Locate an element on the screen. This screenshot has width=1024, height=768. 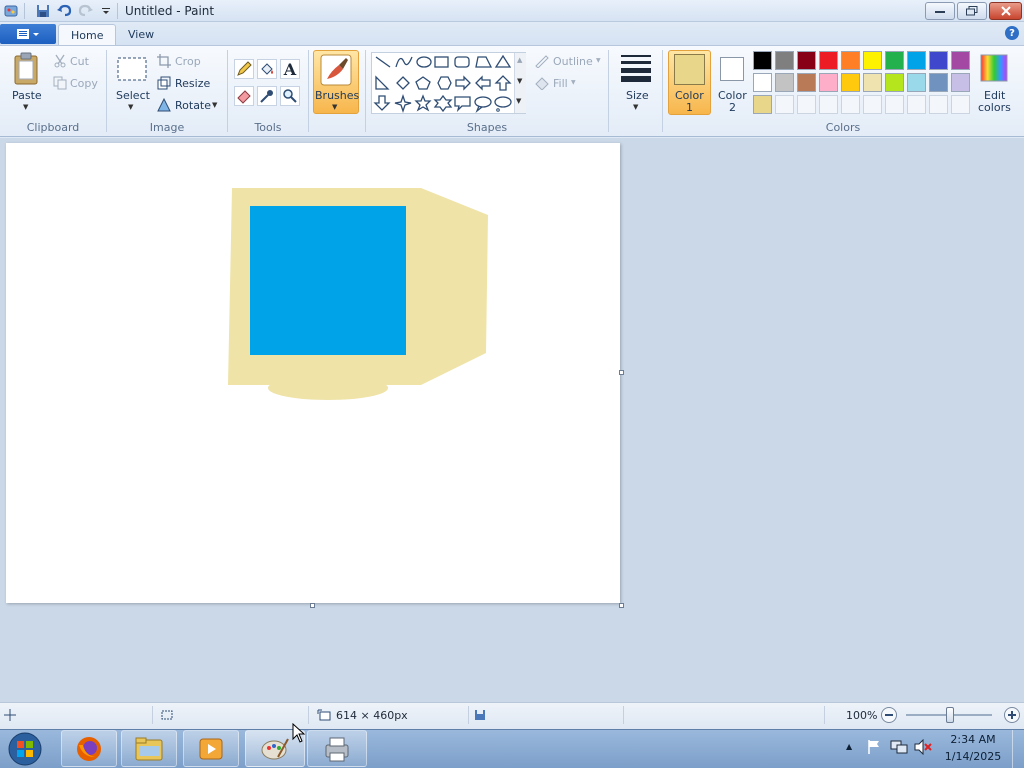
select-icon is located at coordinates (132, 69).